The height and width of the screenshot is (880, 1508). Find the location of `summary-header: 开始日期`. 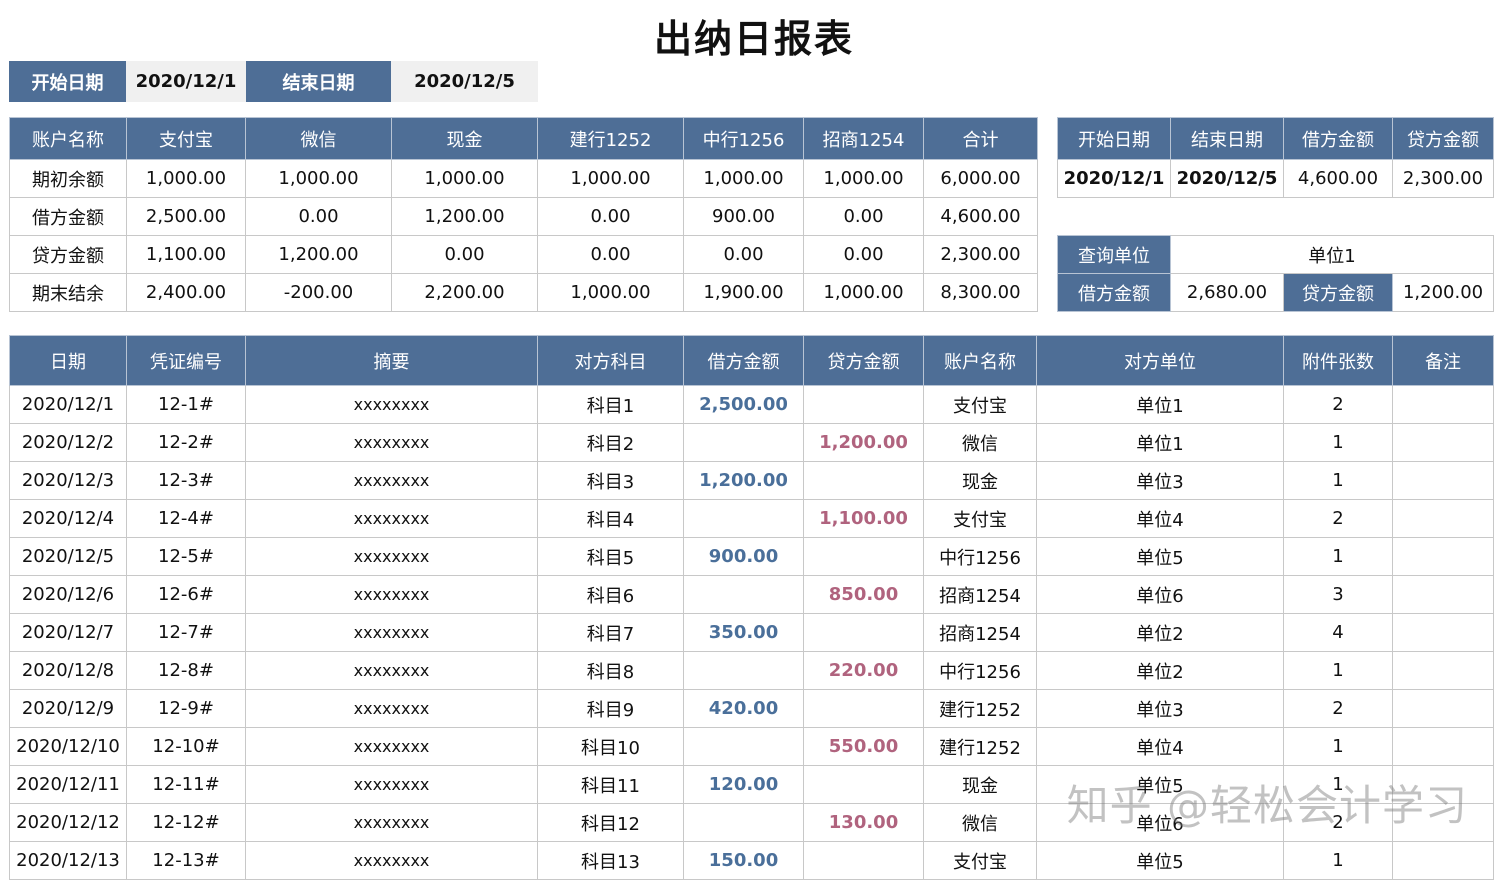

summary-header: 开始日期 is located at coordinates (1114, 138).